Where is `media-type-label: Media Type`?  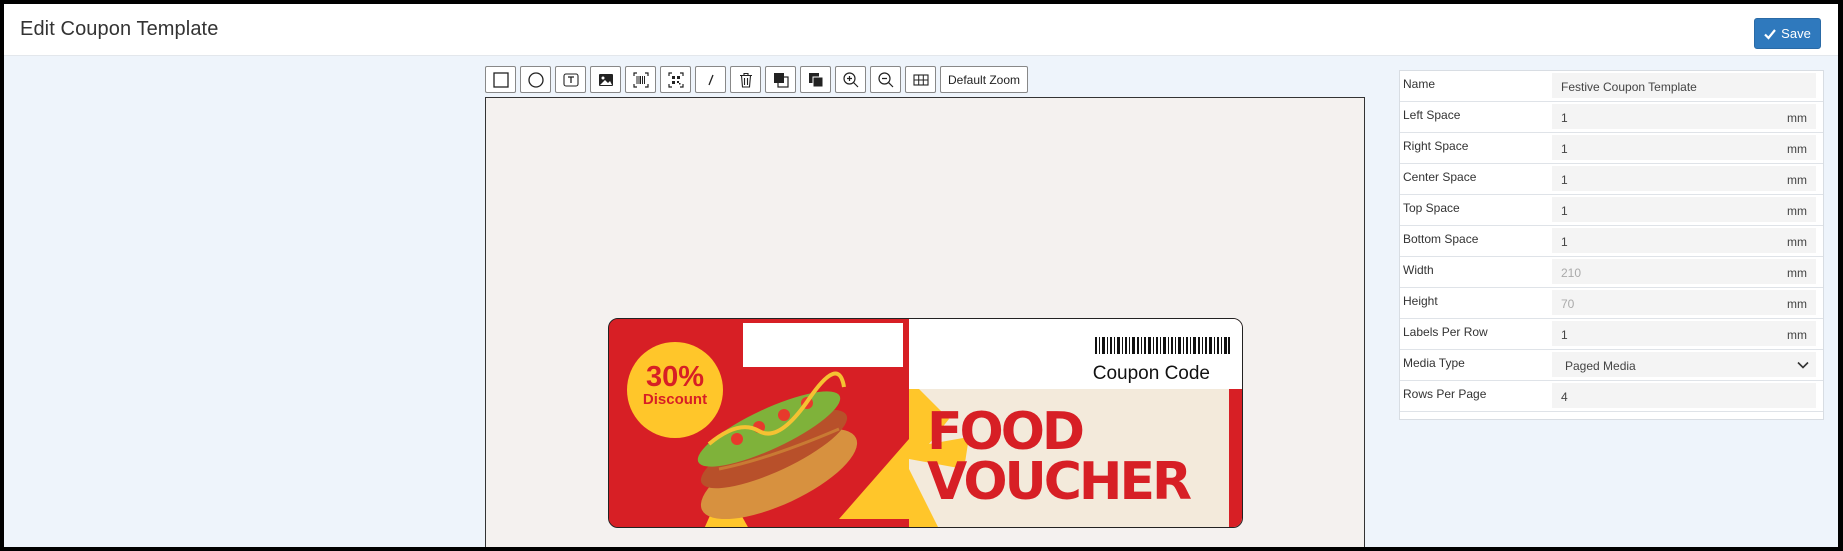 media-type-label: Media Type is located at coordinates (1434, 363).